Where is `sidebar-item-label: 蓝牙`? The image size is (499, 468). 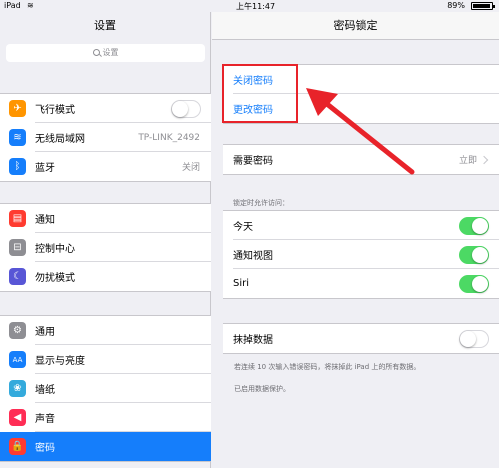
sidebar-item-label: 蓝牙 is located at coordinates (45, 168).